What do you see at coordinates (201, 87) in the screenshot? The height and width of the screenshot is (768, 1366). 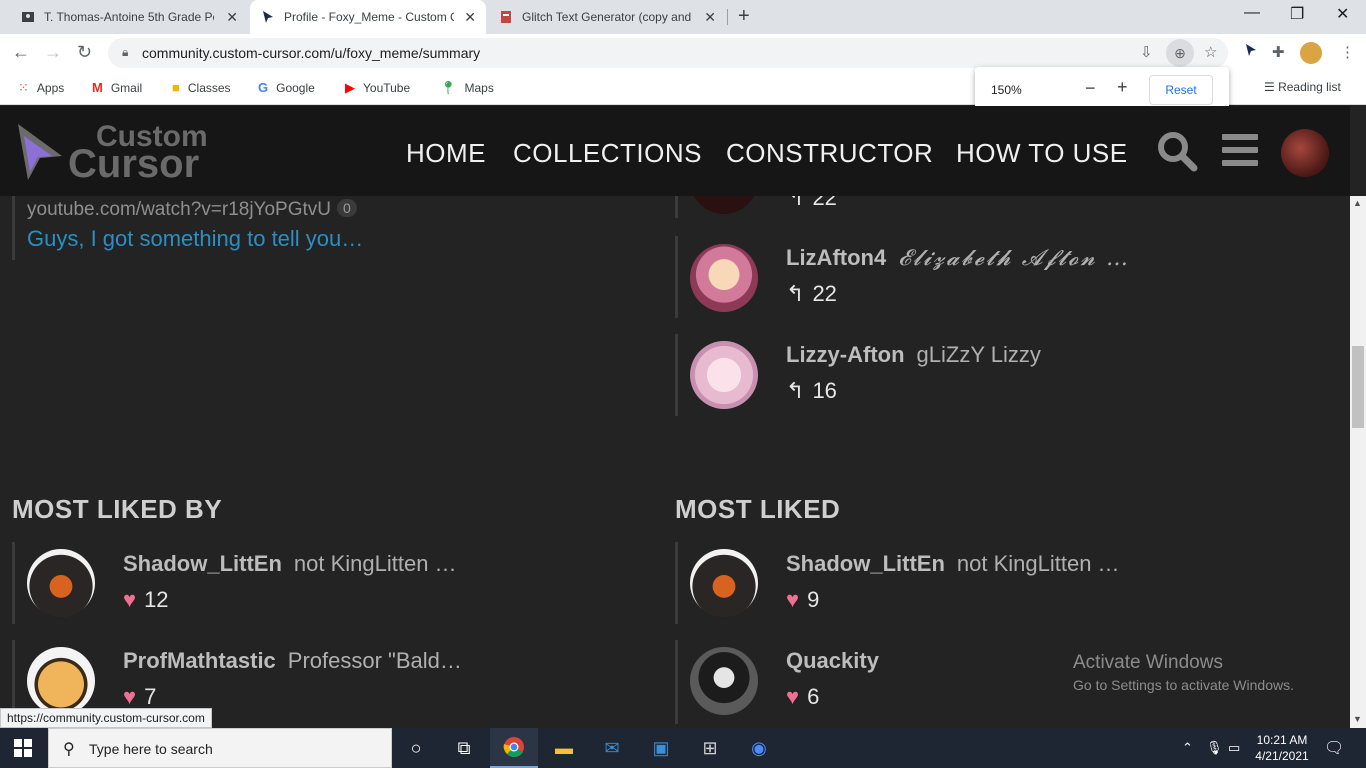 I see `bookmark-classes: ■ Classes` at bounding box center [201, 87].